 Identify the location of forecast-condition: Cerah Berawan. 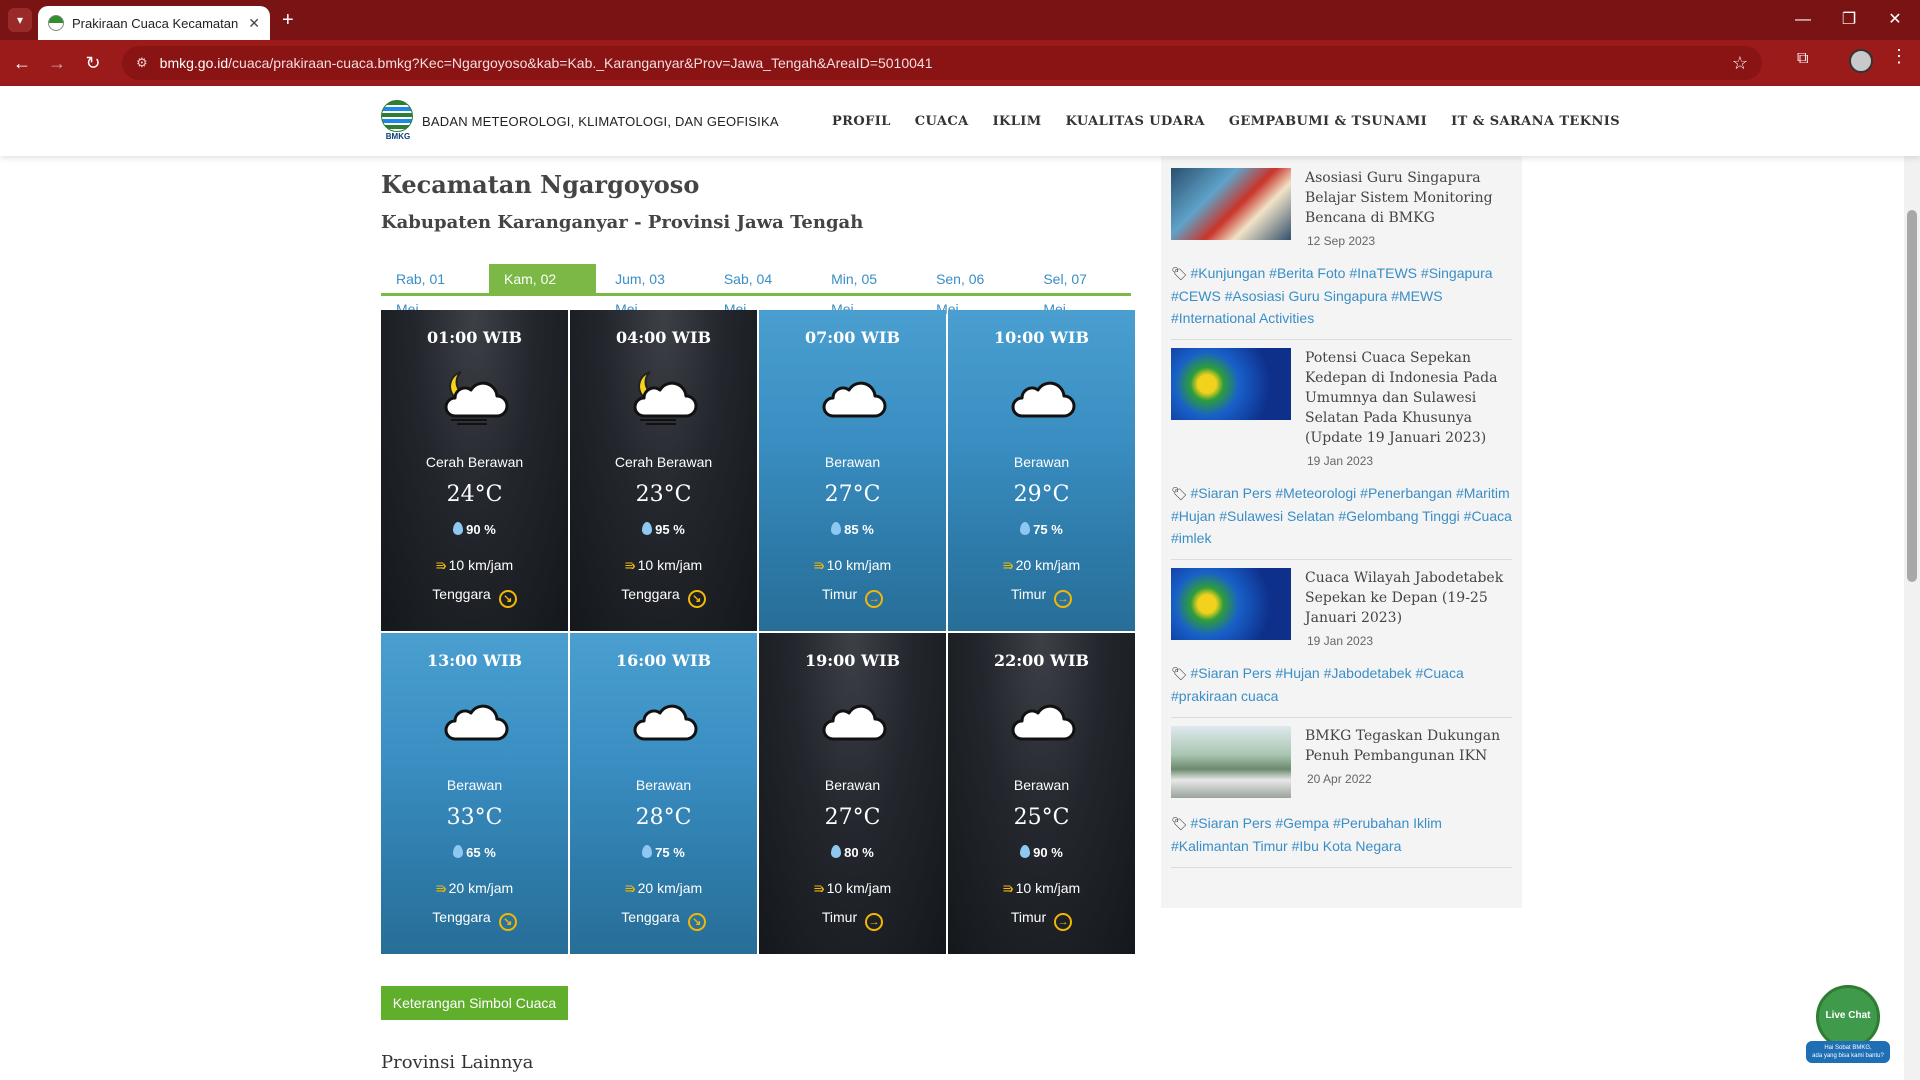
(474, 462).